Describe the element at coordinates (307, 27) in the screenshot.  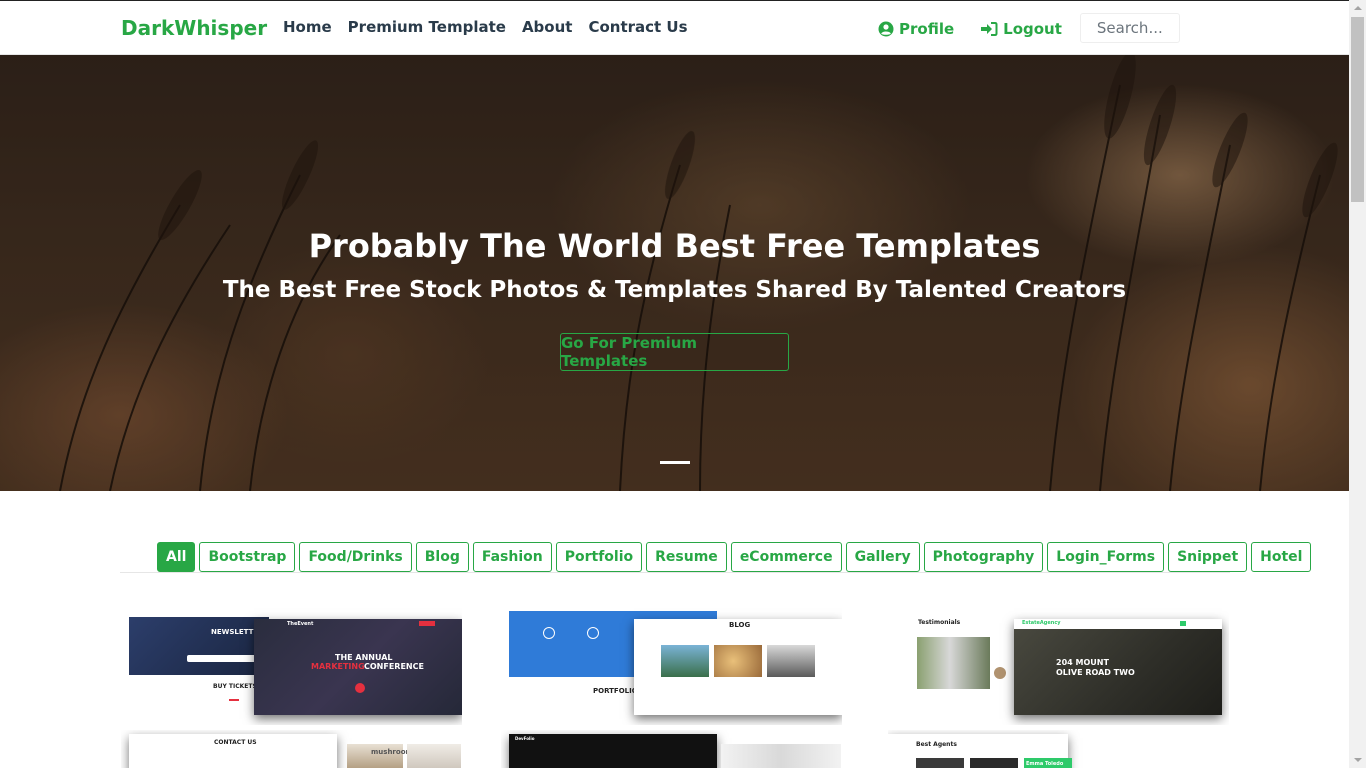
I see `nav-link-home: Home` at that location.